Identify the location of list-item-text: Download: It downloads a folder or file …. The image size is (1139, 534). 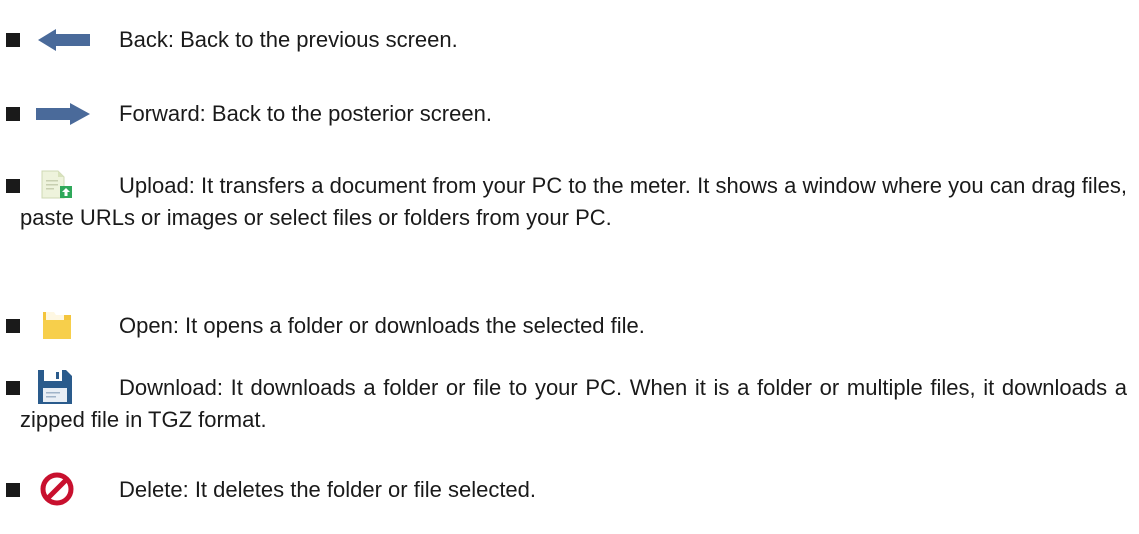
(573, 403).